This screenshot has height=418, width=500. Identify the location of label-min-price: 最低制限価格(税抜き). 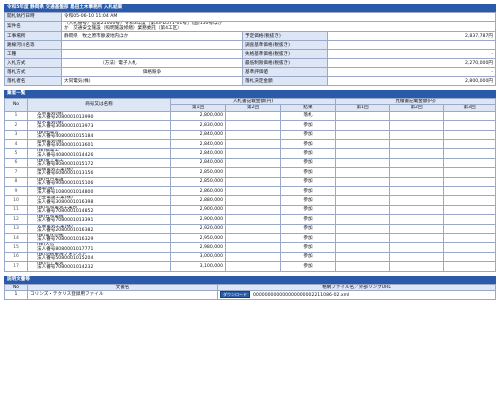
(285, 63).